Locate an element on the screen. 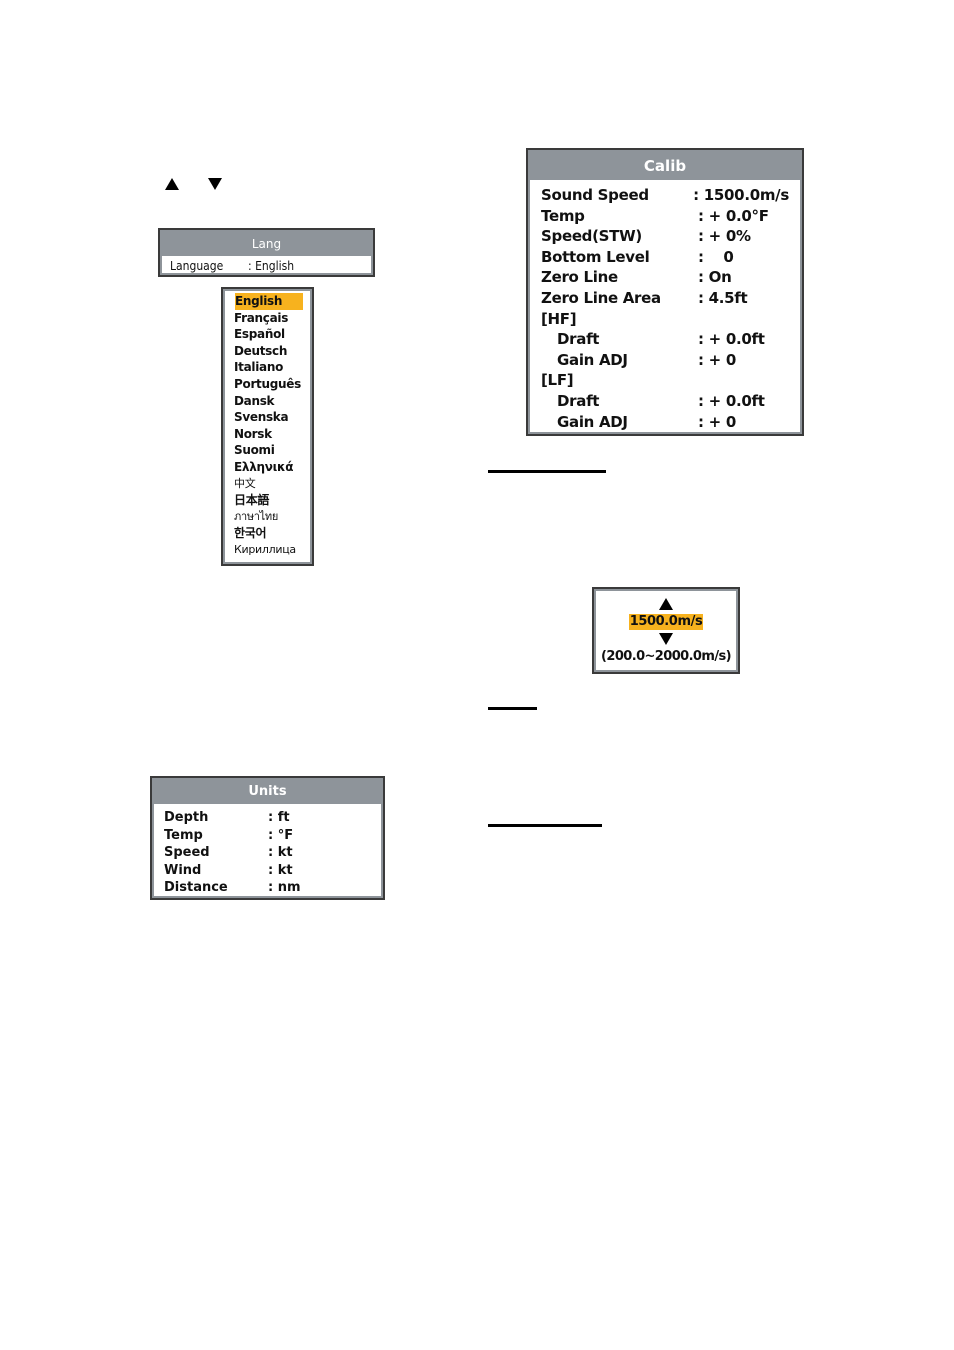 The width and height of the screenshot is (954, 1350). setting-label: Bottom Level is located at coordinates (595, 256).